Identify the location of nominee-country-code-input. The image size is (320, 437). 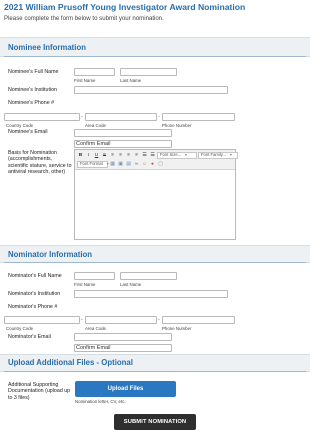
(42, 117).